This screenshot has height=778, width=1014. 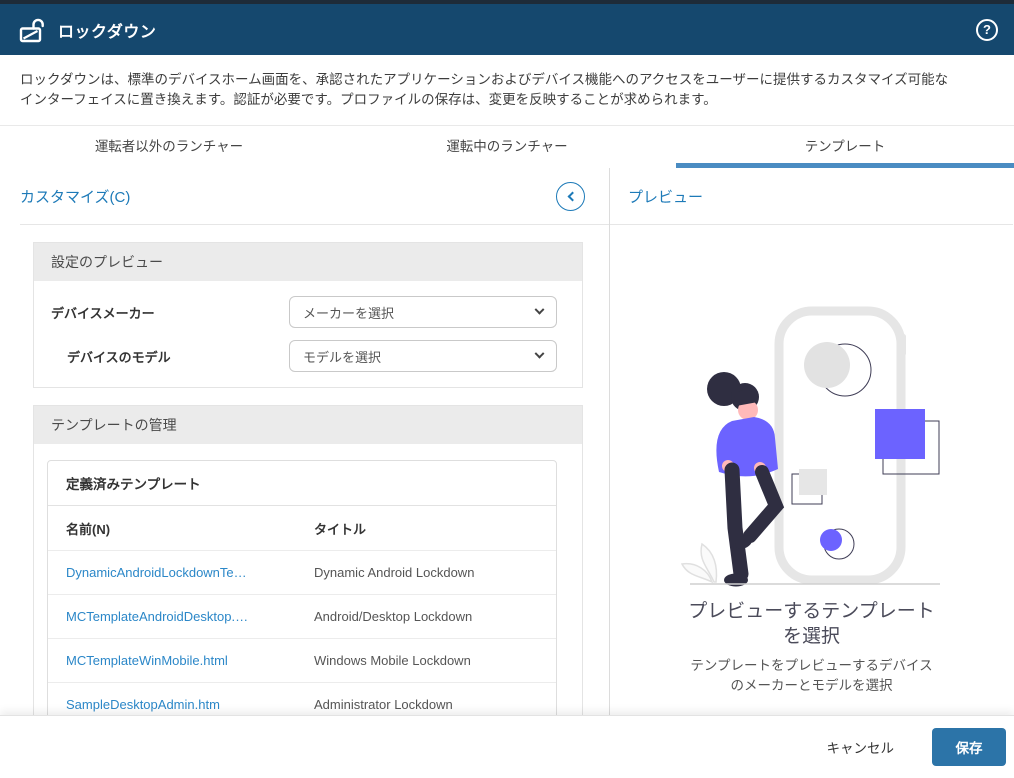 What do you see at coordinates (507, 29) in the screenshot?
I see `app-header: ロックダウン ?` at bounding box center [507, 29].